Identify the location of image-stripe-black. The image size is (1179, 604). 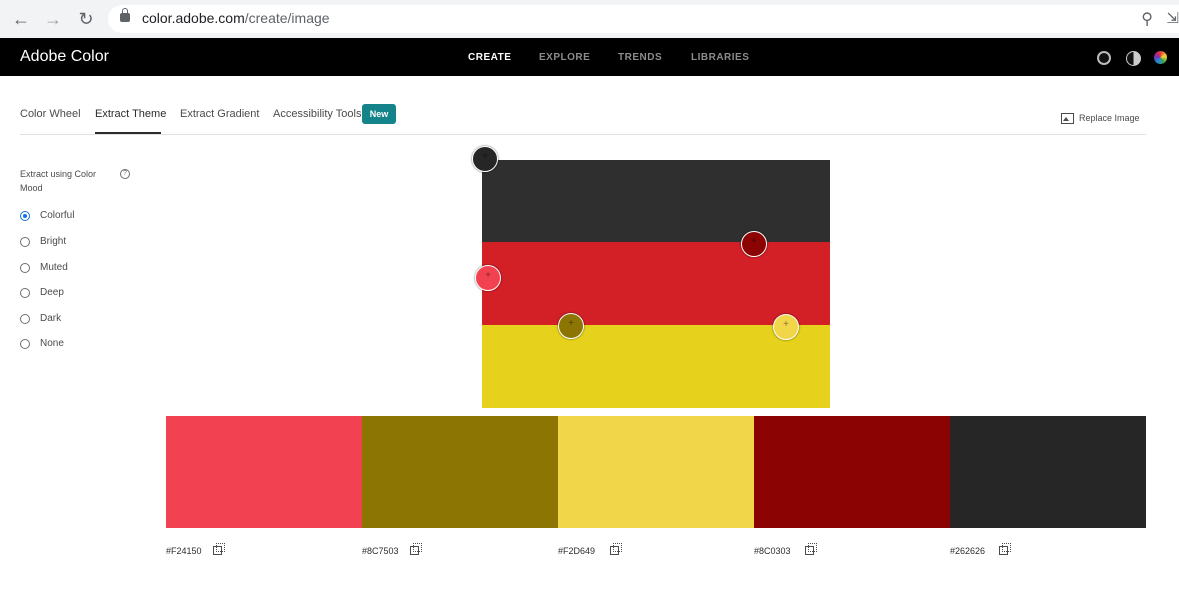
(656, 201).